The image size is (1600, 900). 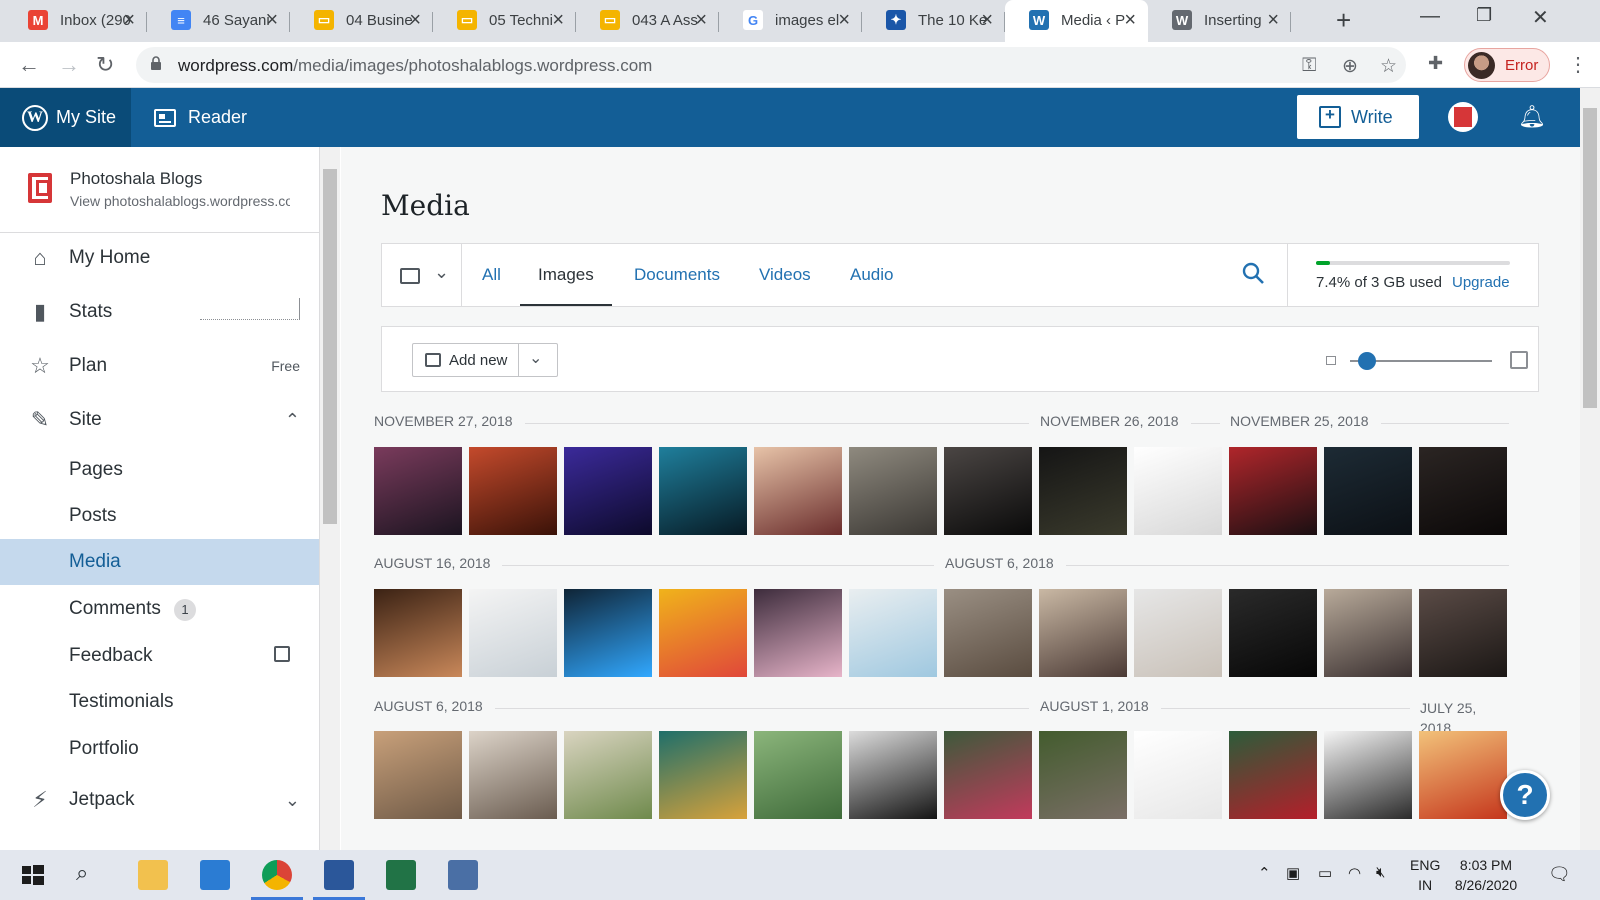 I want to click on profile-button: Error, so click(x=1507, y=65).